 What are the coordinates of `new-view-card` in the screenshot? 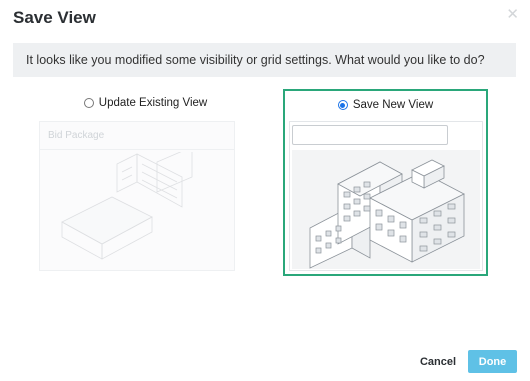 It's located at (386, 196).